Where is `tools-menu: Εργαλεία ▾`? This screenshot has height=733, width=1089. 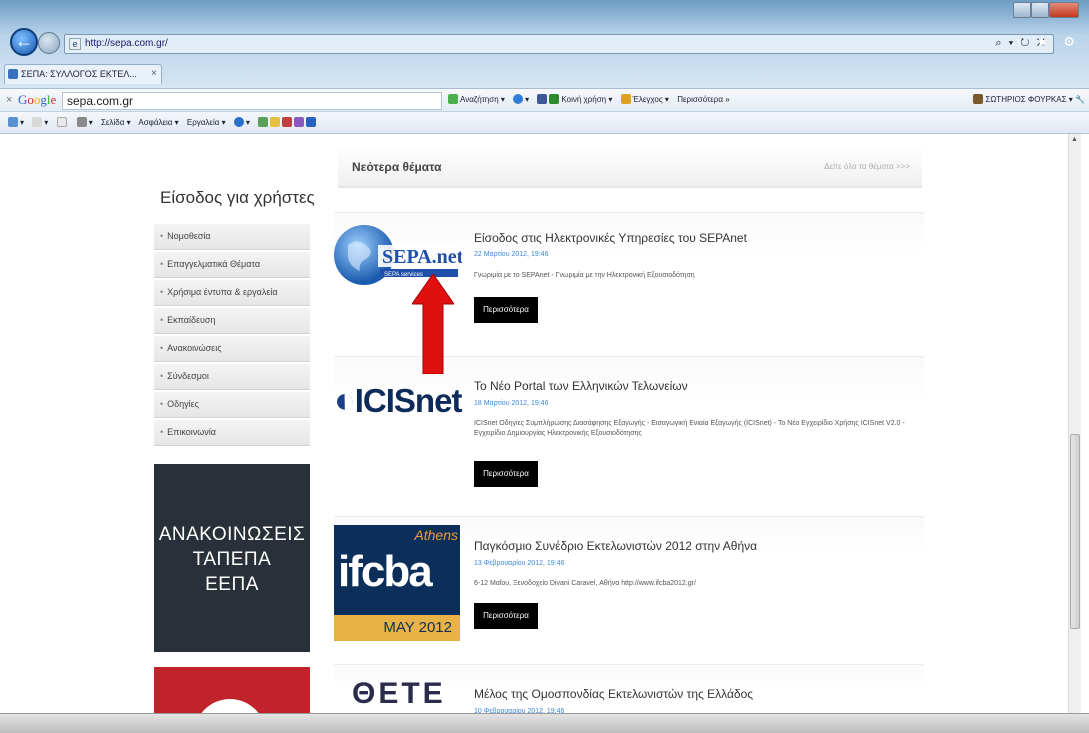 tools-menu: Εργαλεία ▾ is located at coordinates (206, 122).